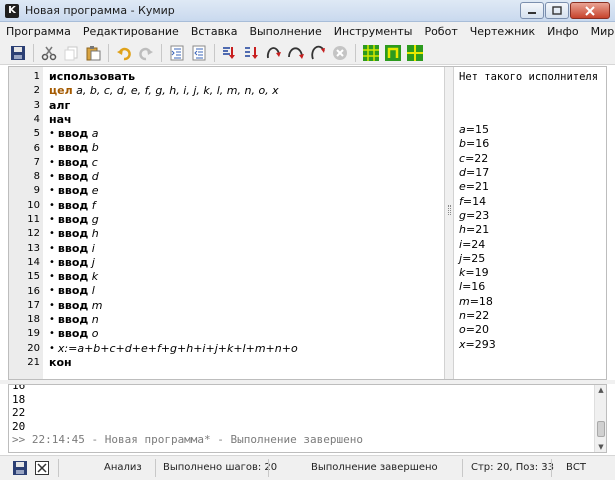 The image size is (615, 480). I want to click on draw-button, so click(393, 53).